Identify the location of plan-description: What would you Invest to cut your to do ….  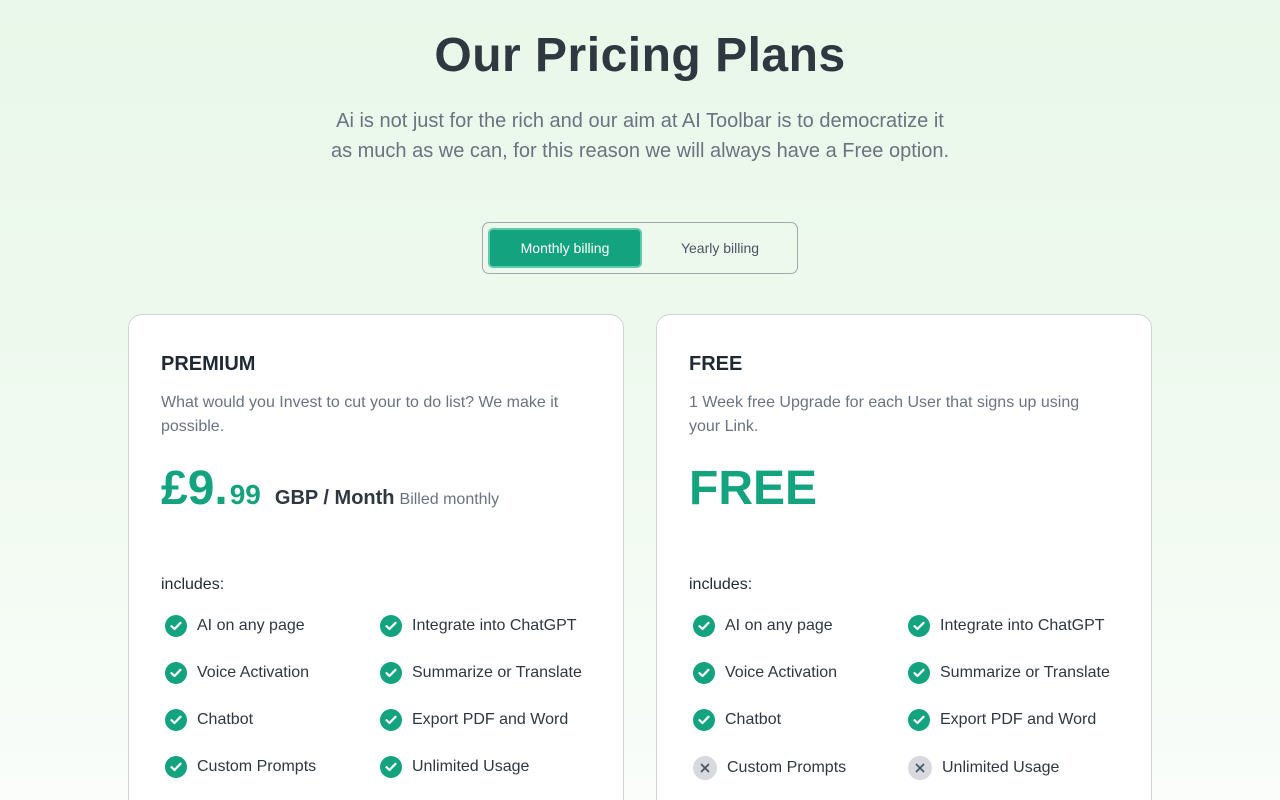
(360, 414).